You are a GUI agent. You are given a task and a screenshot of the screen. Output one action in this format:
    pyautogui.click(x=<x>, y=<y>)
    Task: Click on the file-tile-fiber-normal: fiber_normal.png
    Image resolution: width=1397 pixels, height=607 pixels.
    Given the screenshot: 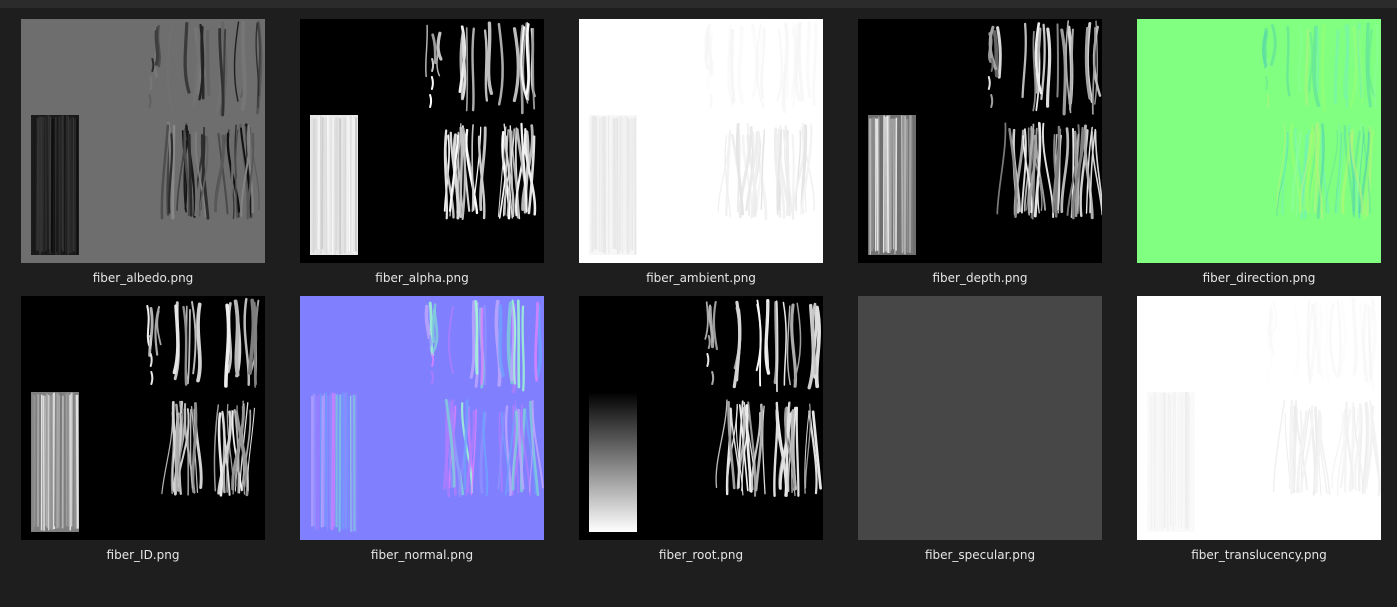 What is the action you would take?
    pyautogui.click(x=422, y=432)
    